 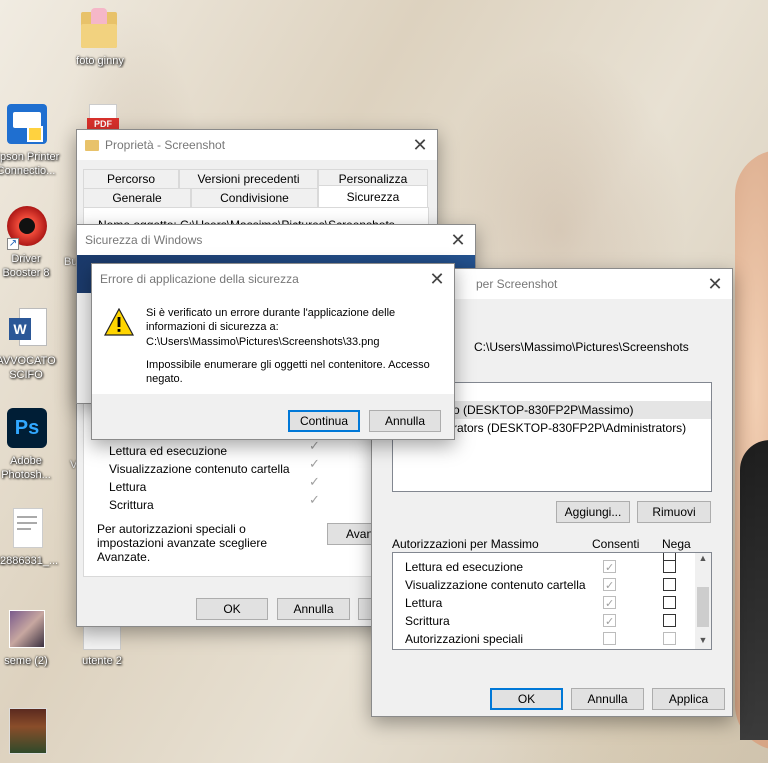 I want to click on permission-row: Scrittura ✓, so click(x=552, y=621).